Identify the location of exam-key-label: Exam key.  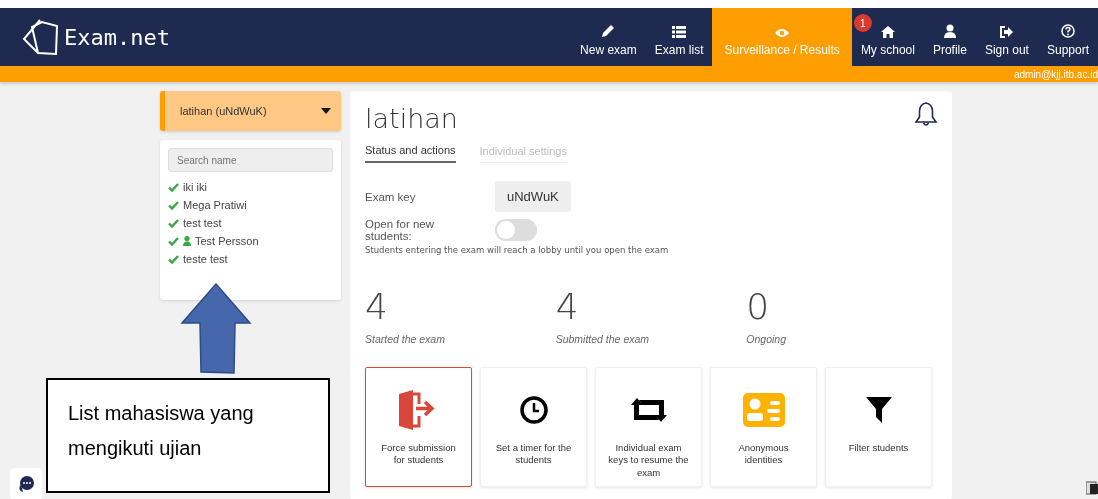
(391, 196).